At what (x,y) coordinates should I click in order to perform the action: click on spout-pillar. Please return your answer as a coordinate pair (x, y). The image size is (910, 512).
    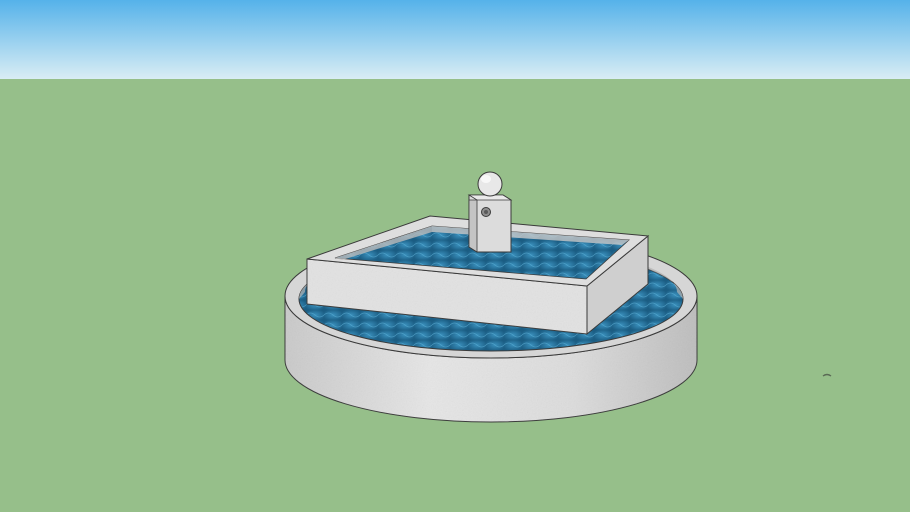
    Looking at the image, I should click on (490, 223).